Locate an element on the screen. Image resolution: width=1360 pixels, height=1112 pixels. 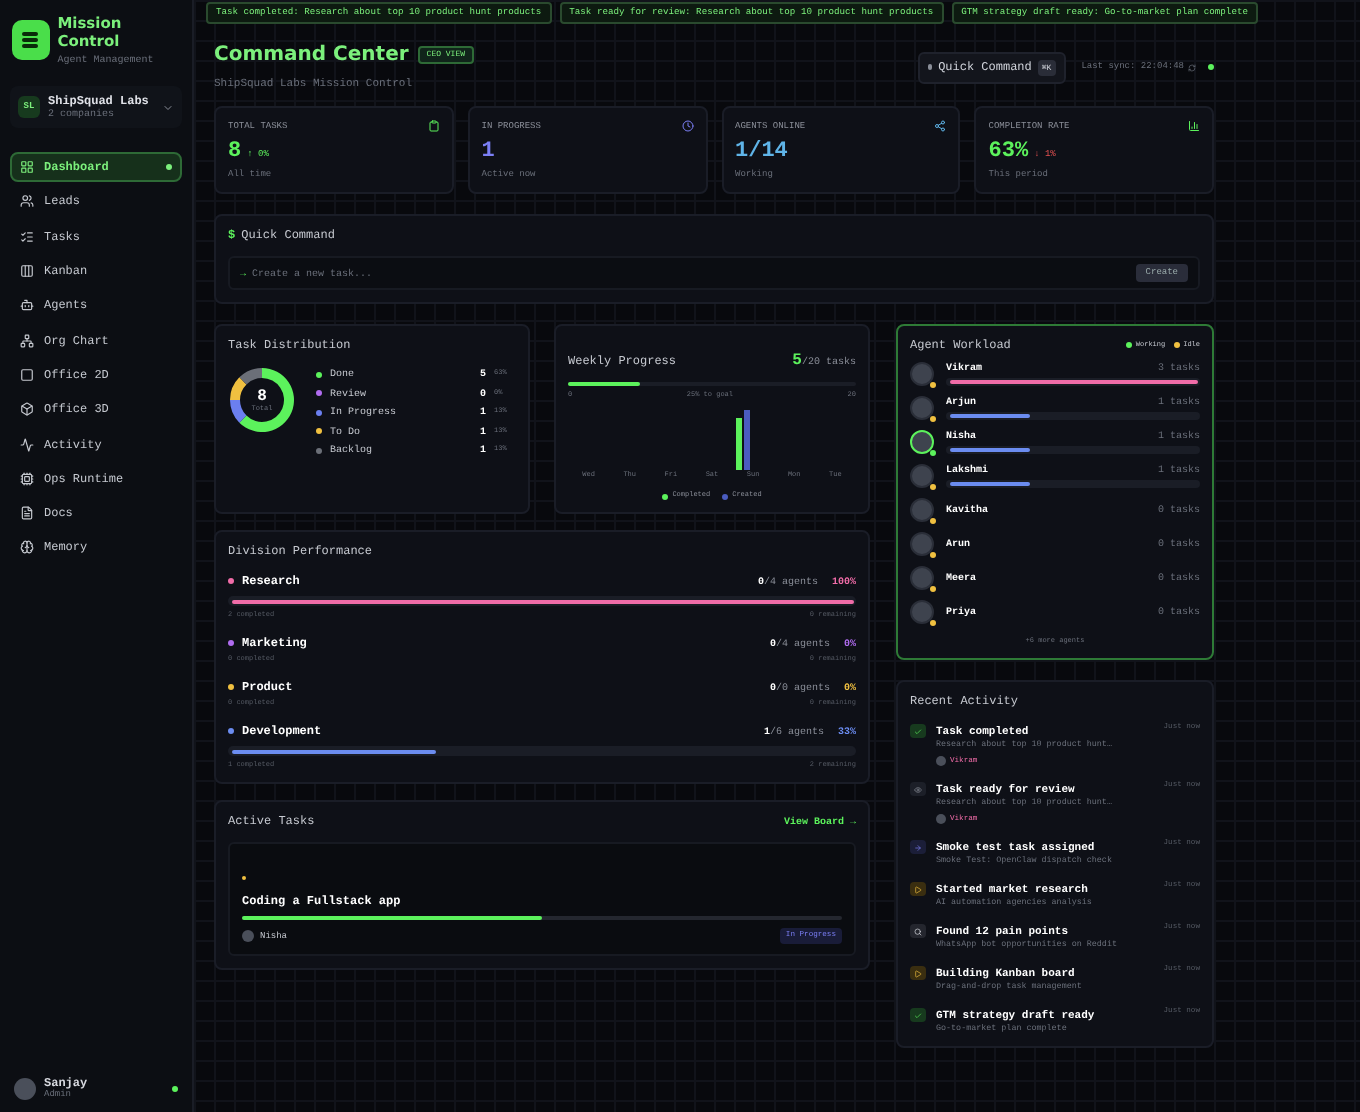
assignee-avatar is located at coordinates (248, 936).